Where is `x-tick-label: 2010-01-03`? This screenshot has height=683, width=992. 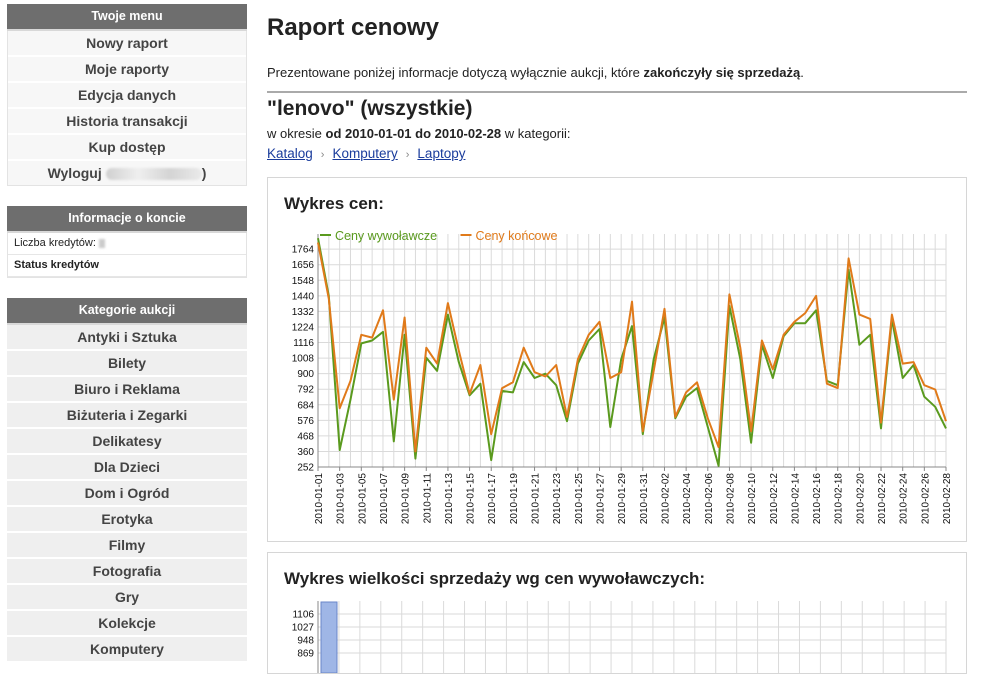 x-tick-label: 2010-01-03 is located at coordinates (341, 499).